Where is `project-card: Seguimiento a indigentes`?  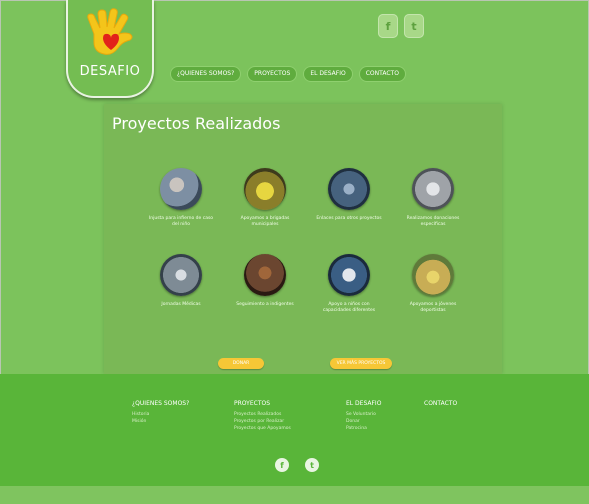
project-card: Seguimiento a indigentes is located at coordinates (265, 281).